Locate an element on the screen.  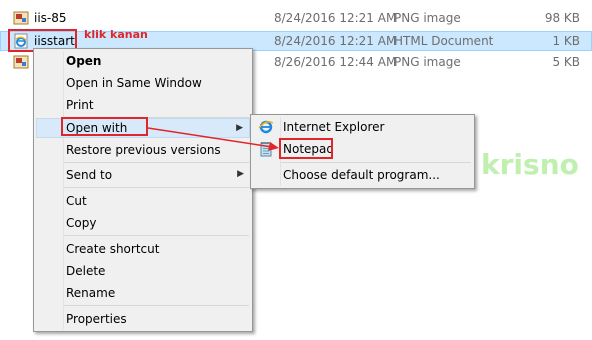
annotation-arrow is located at coordinates (213, 139).